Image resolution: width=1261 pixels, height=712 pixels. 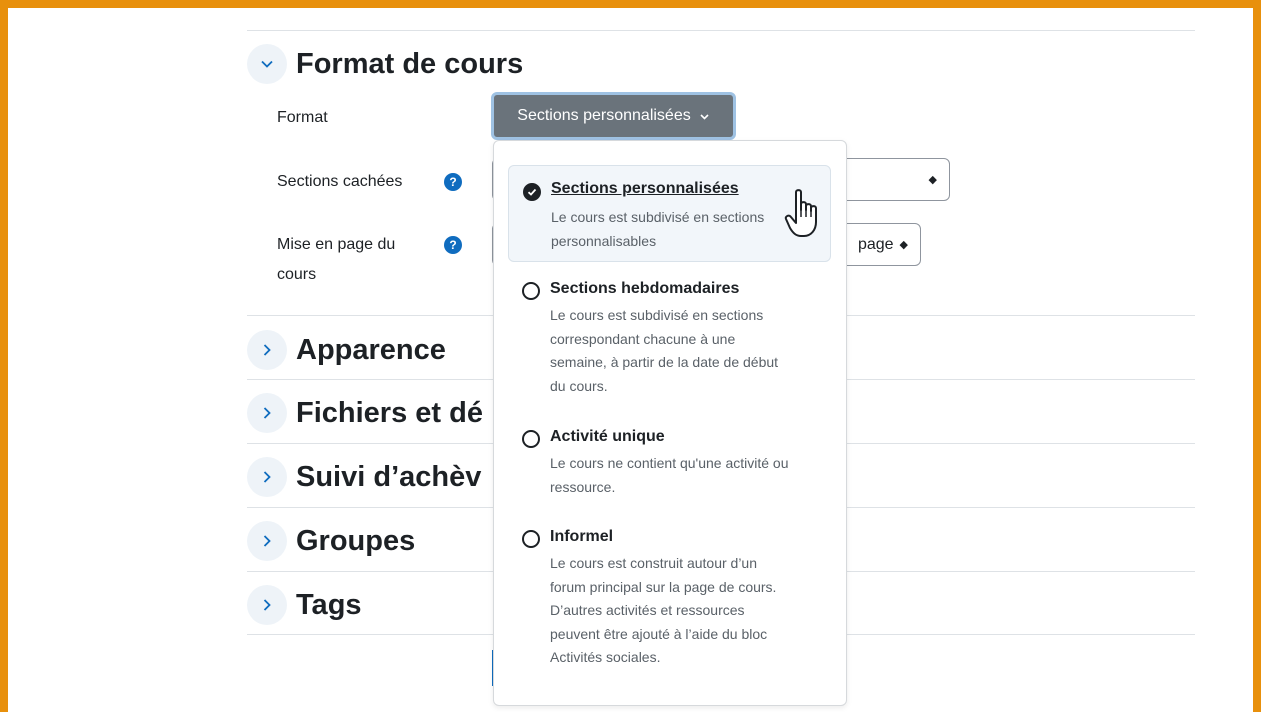 I want to click on option-title: Sections hebdomadaires, so click(x=645, y=288).